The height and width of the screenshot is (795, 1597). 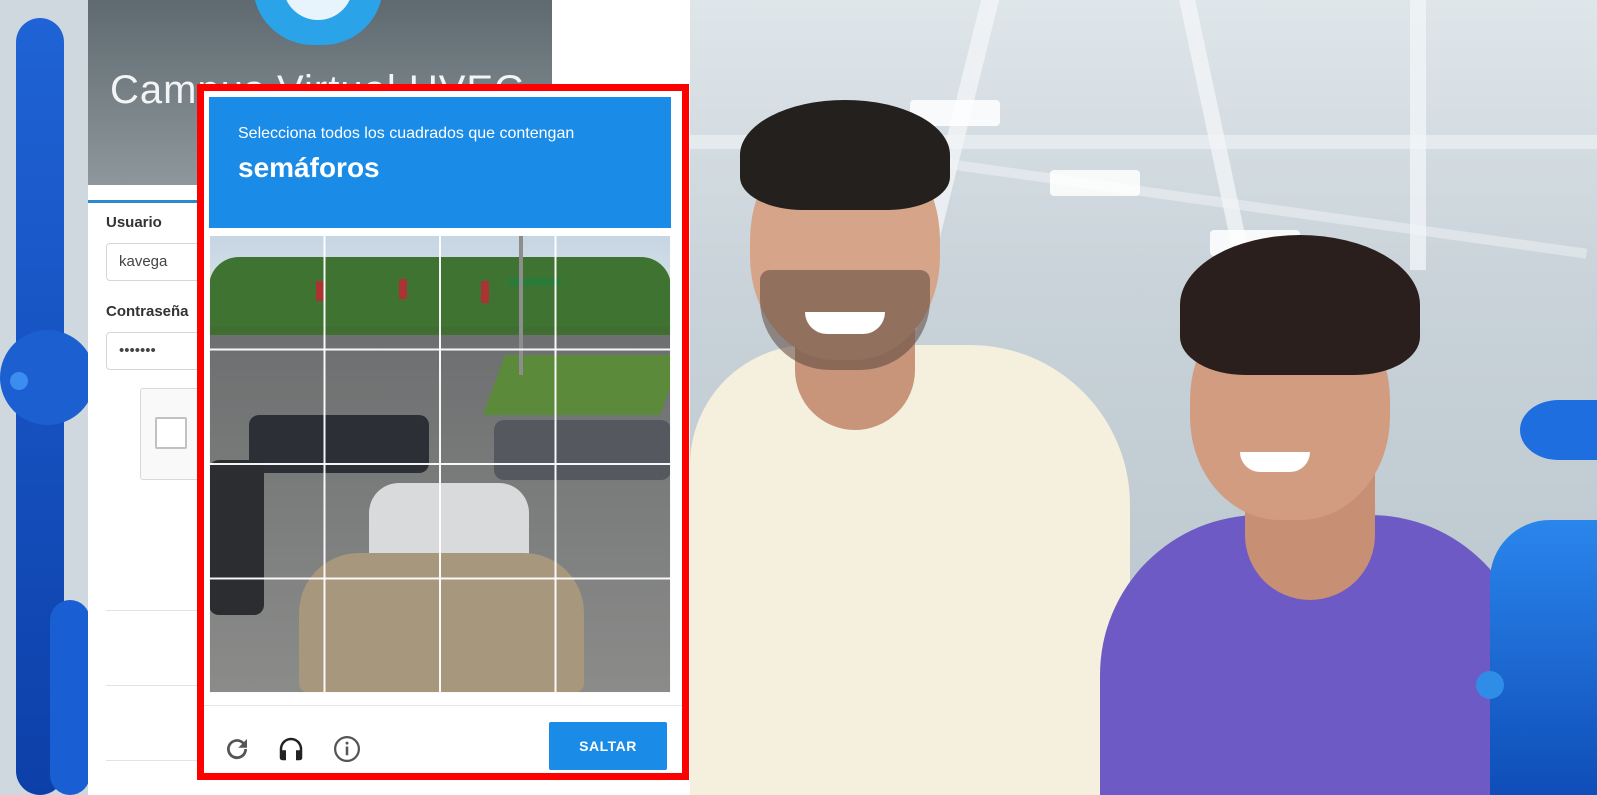 What do you see at coordinates (291, 749) in the screenshot?
I see `headphones-icon` at bounding box center [291, 749].